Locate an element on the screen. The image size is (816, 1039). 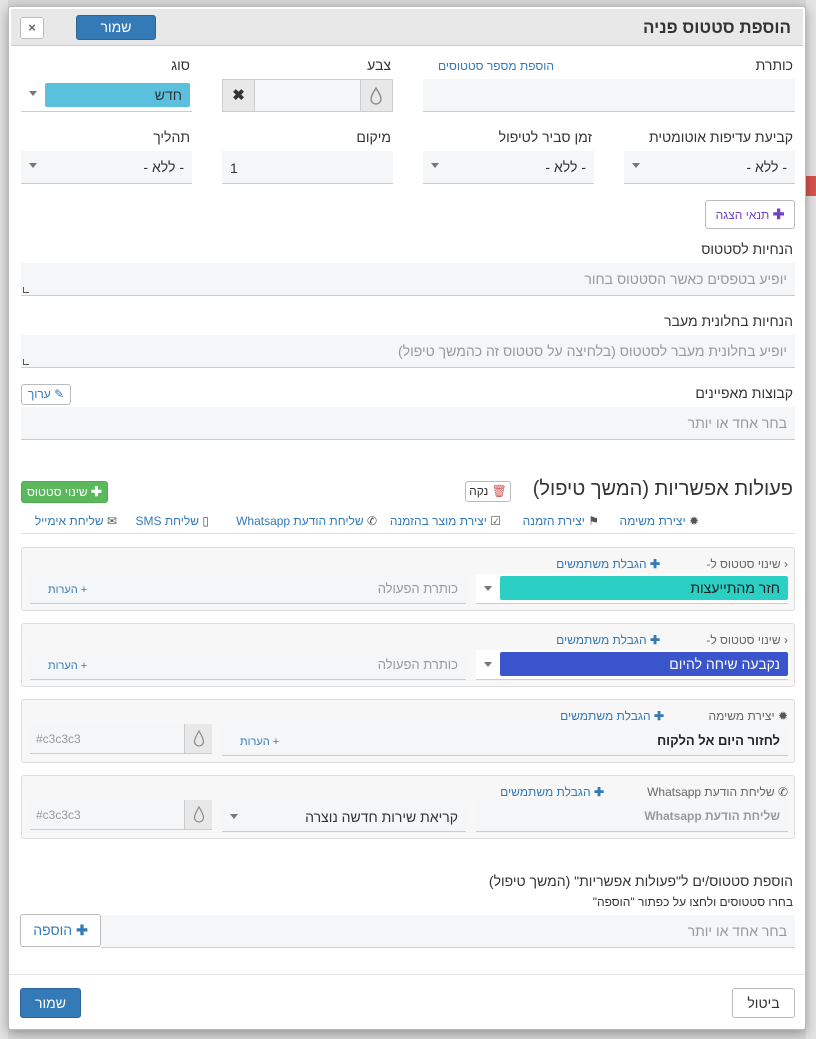
cancel-button: ביטול is located at coordinates (763, 1003).